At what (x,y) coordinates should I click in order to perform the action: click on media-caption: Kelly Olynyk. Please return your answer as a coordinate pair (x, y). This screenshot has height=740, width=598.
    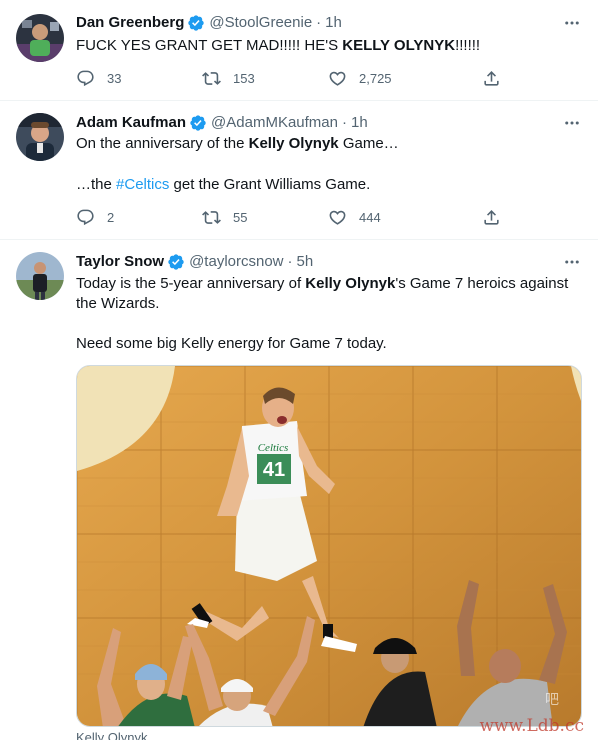
    Looking at the image, I should click on (112, 735).